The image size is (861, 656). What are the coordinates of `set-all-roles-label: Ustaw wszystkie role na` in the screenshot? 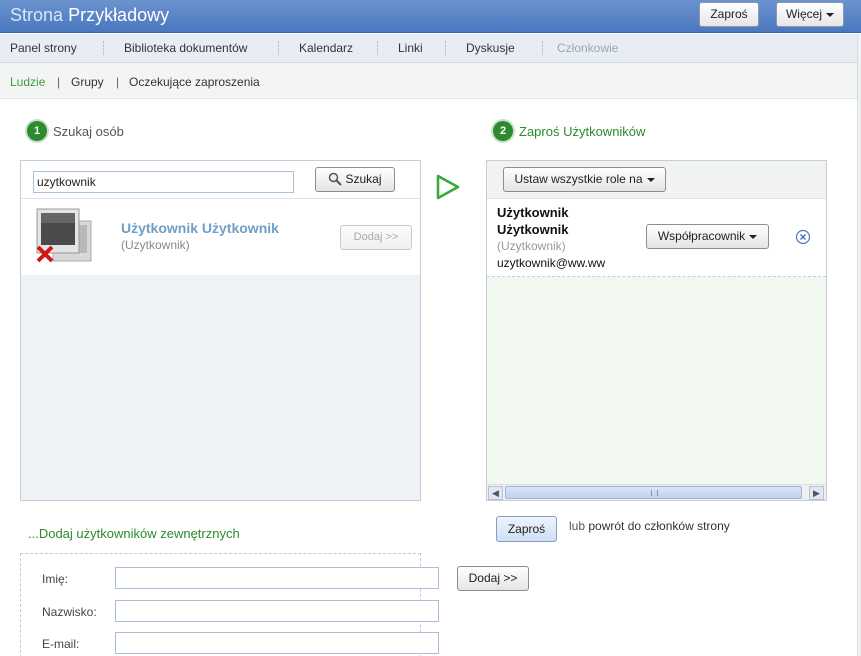 It's located at (578, 179).